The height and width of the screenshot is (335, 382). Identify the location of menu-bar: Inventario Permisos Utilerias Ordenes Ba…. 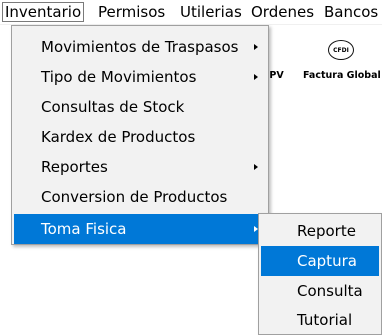
(191, 12).